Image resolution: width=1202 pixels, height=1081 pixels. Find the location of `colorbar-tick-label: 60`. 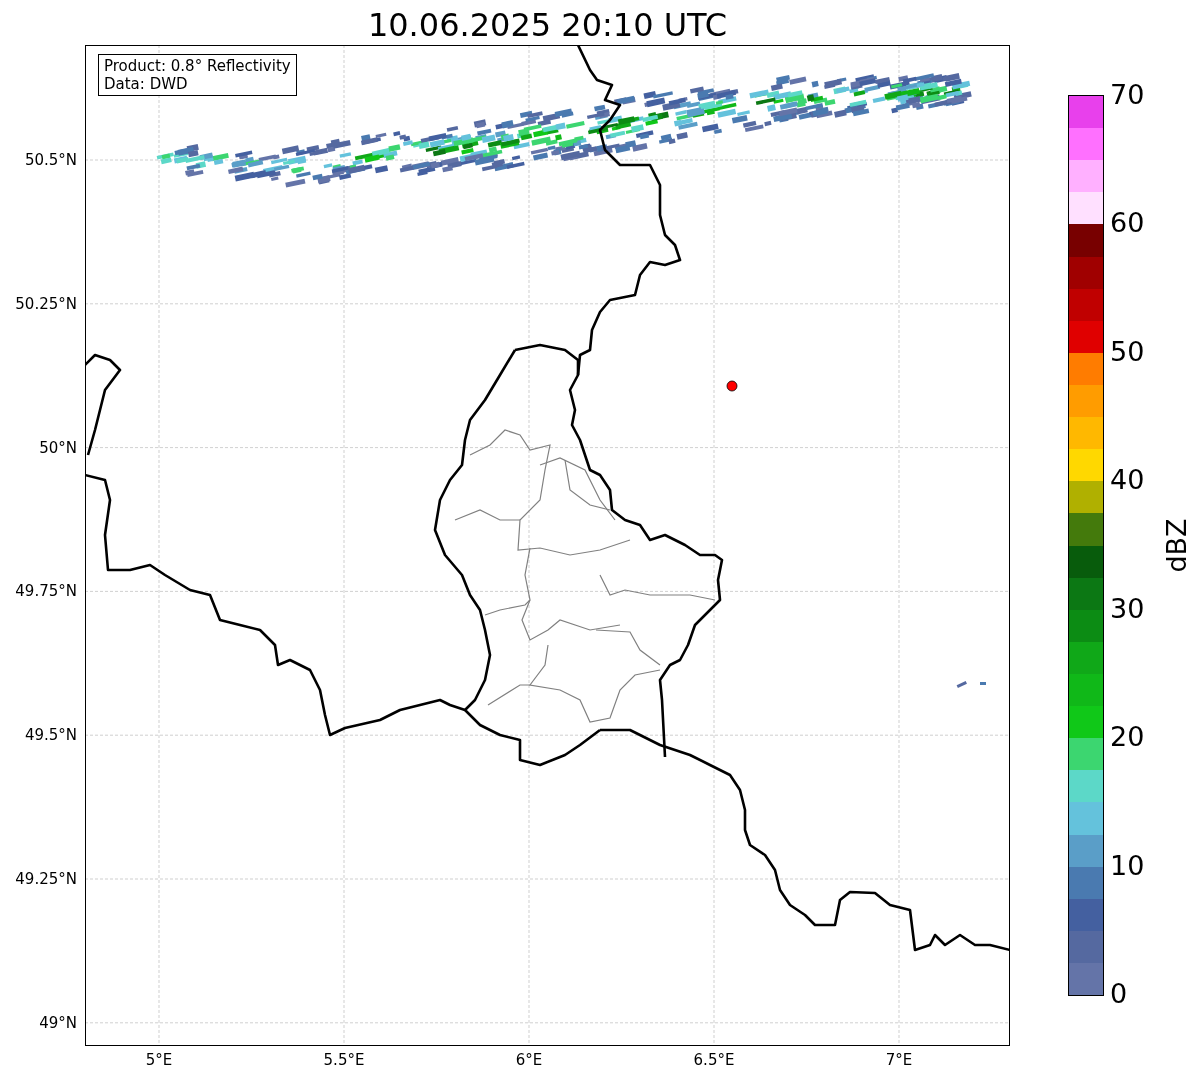

colorbar-tick-label: 60 is located at coordinates (1127, 223).